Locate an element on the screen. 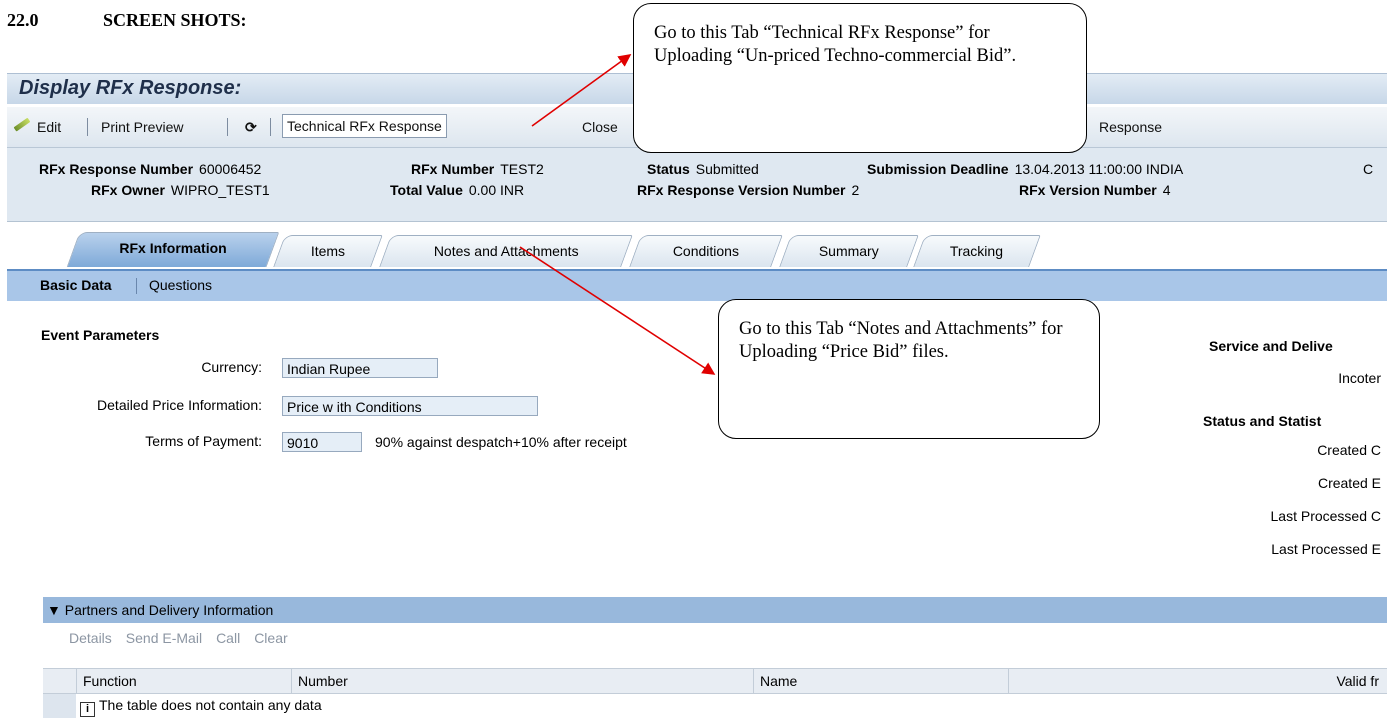 This screenshot has width=1387, height=724. arrow-to-technical-callout is located at coordinates (581, 90).